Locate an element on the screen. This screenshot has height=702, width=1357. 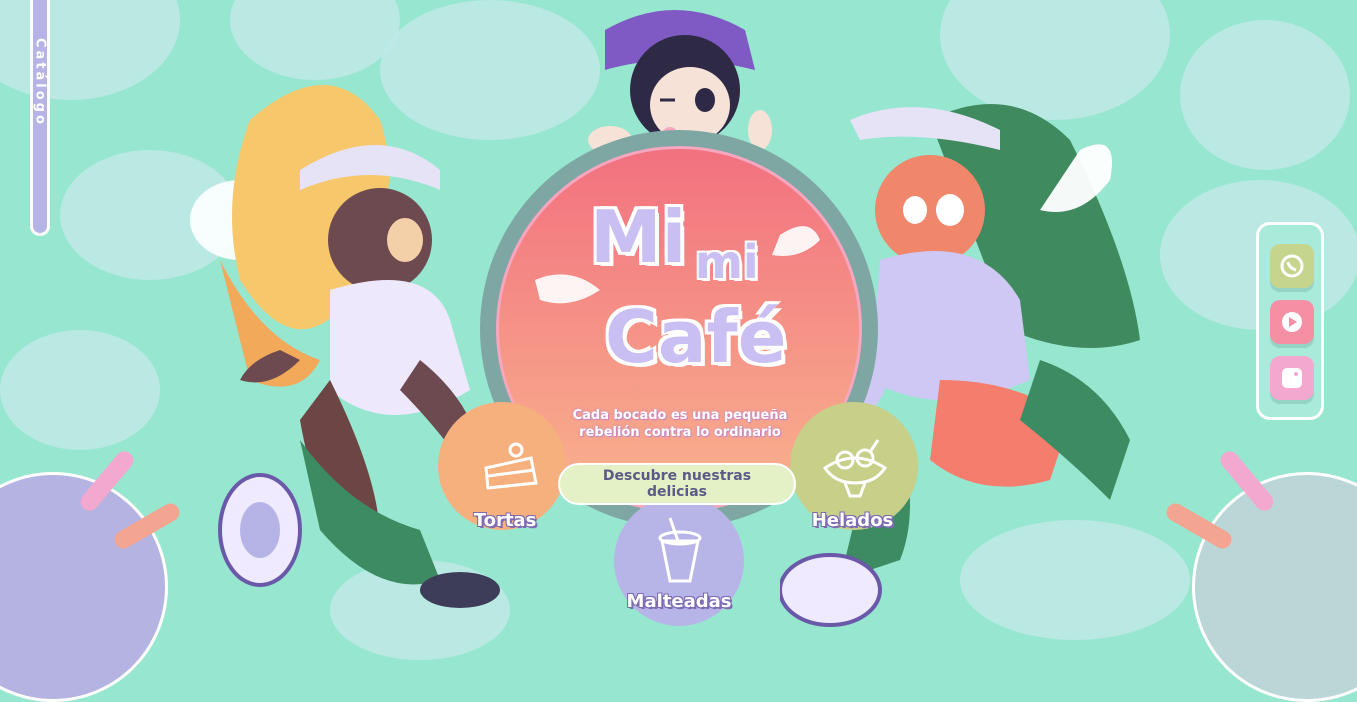
logo-word-cafe: Café is located at coordinates (696, 337).